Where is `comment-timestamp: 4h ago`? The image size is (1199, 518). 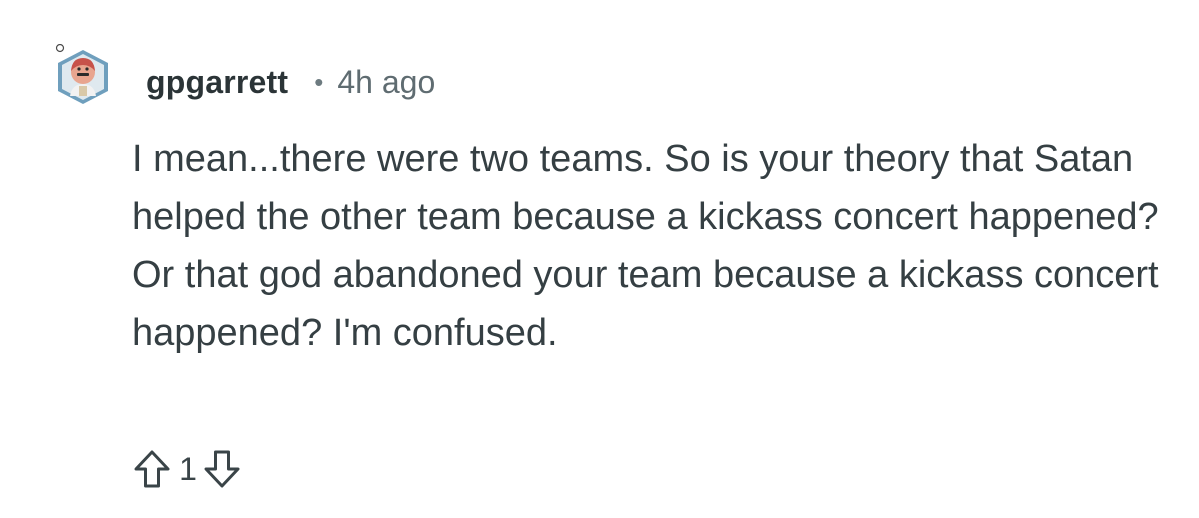
comment-timestamp: 4h ago is located at coordinates (386, 81).